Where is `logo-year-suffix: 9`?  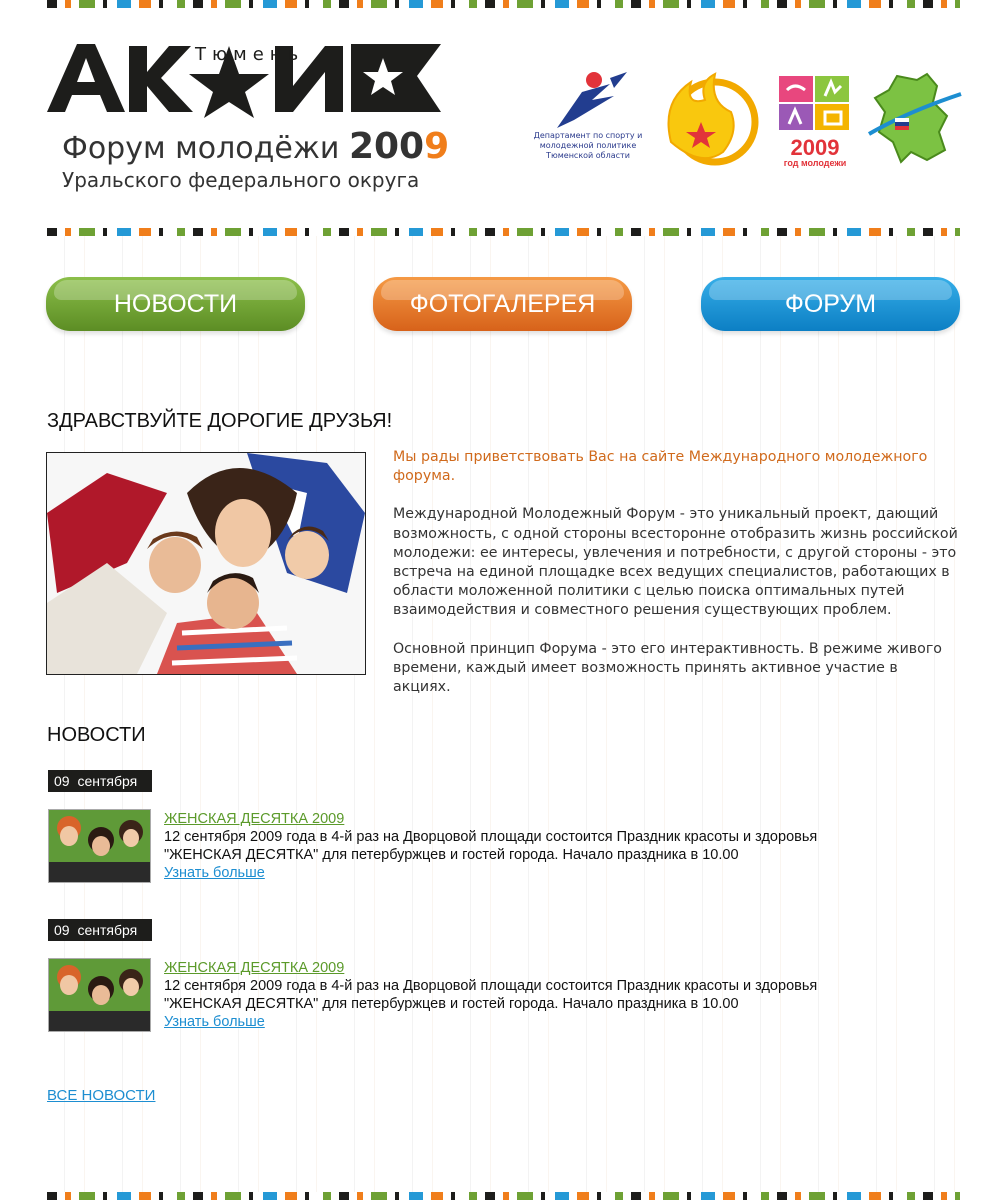 logo-year-suffix: 9 is located at coordinates (437, 146).